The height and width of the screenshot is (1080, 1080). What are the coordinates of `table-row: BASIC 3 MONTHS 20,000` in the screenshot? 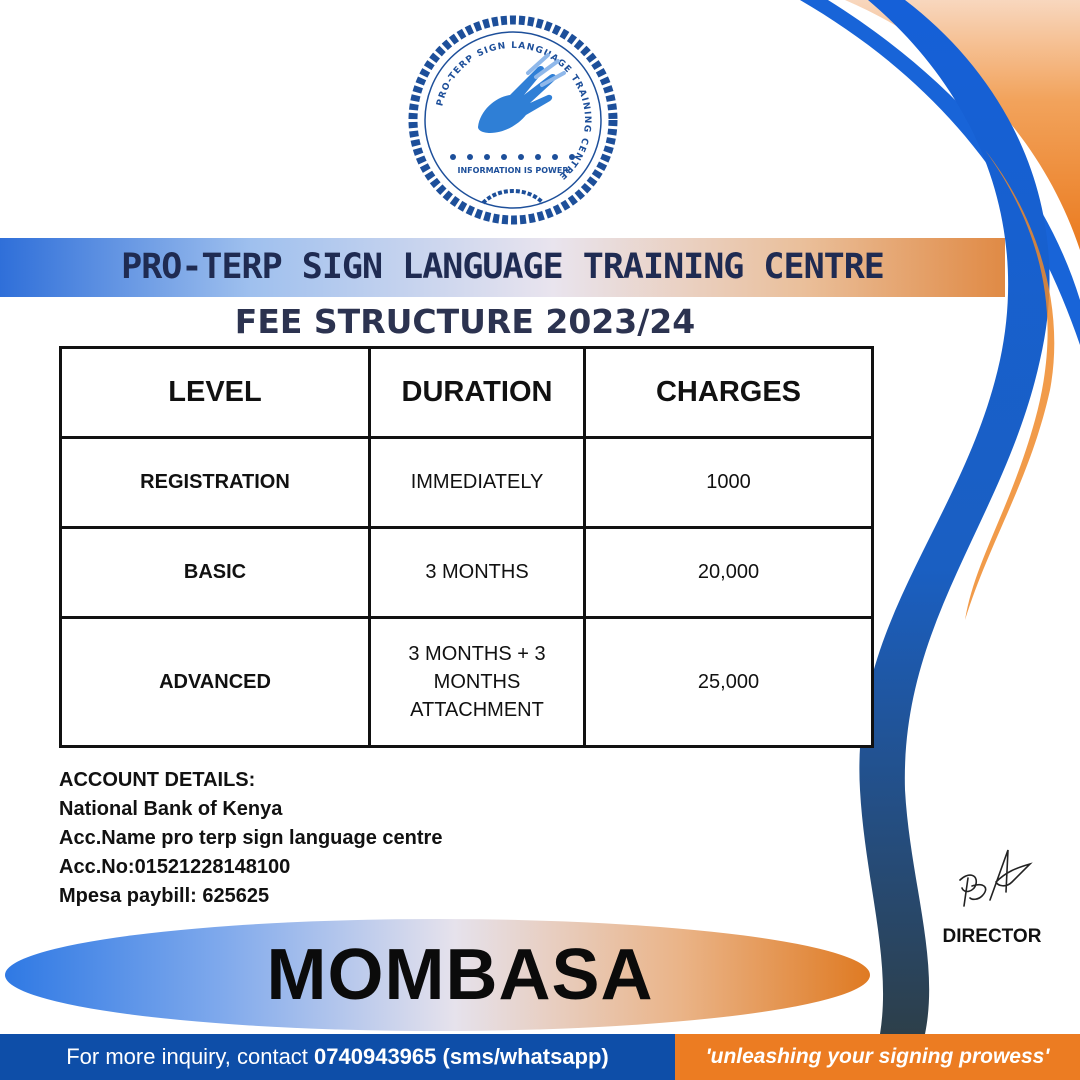 It's located at (466, 572).